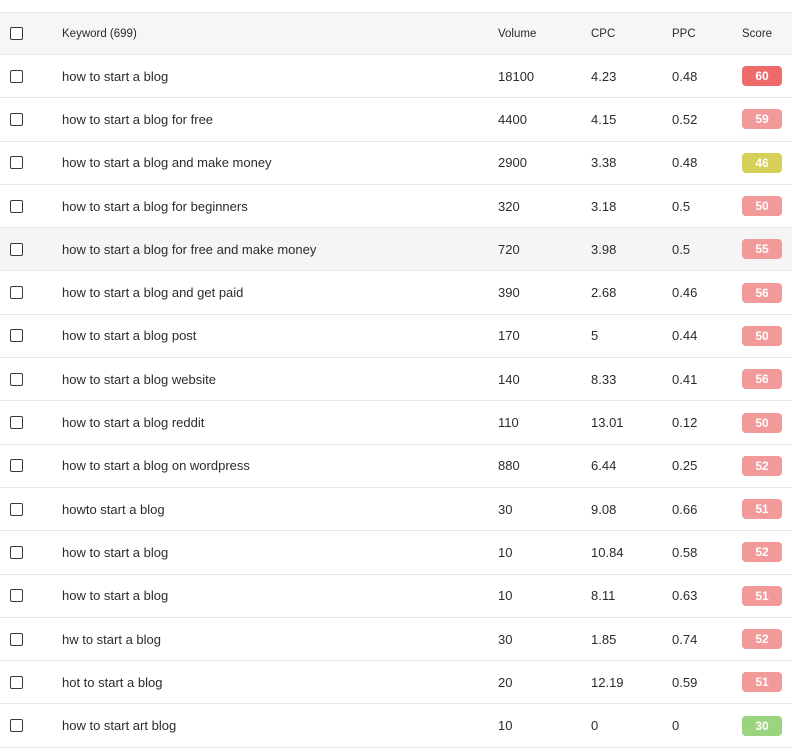  Describe the element at coordinates (396, 683) in the screenshot. I see `table-row: hot to start a blog 20 12.19 0.59 51` at that location.